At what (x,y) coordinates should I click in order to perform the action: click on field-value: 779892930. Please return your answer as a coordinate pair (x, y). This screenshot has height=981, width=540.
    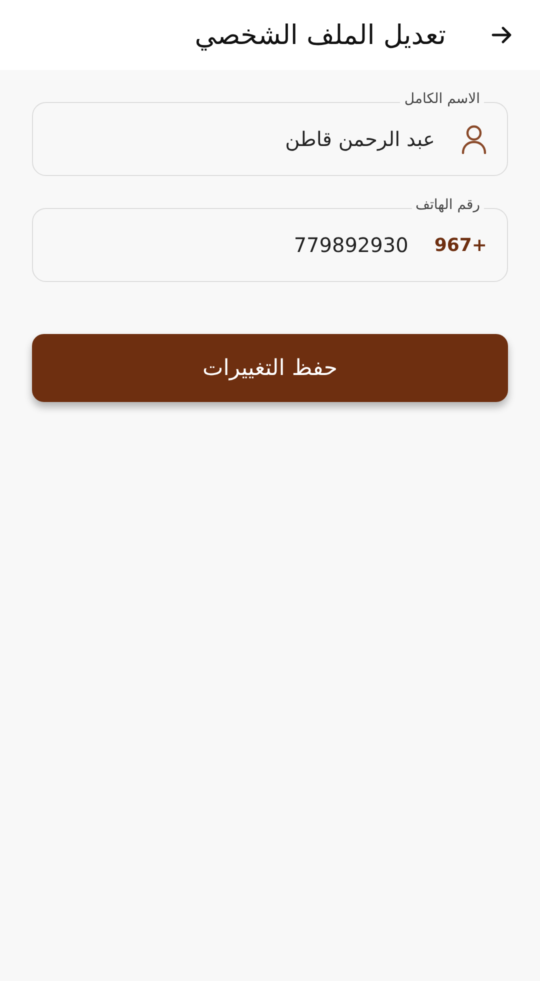
    Looking at the image, I should click on (351, 245).